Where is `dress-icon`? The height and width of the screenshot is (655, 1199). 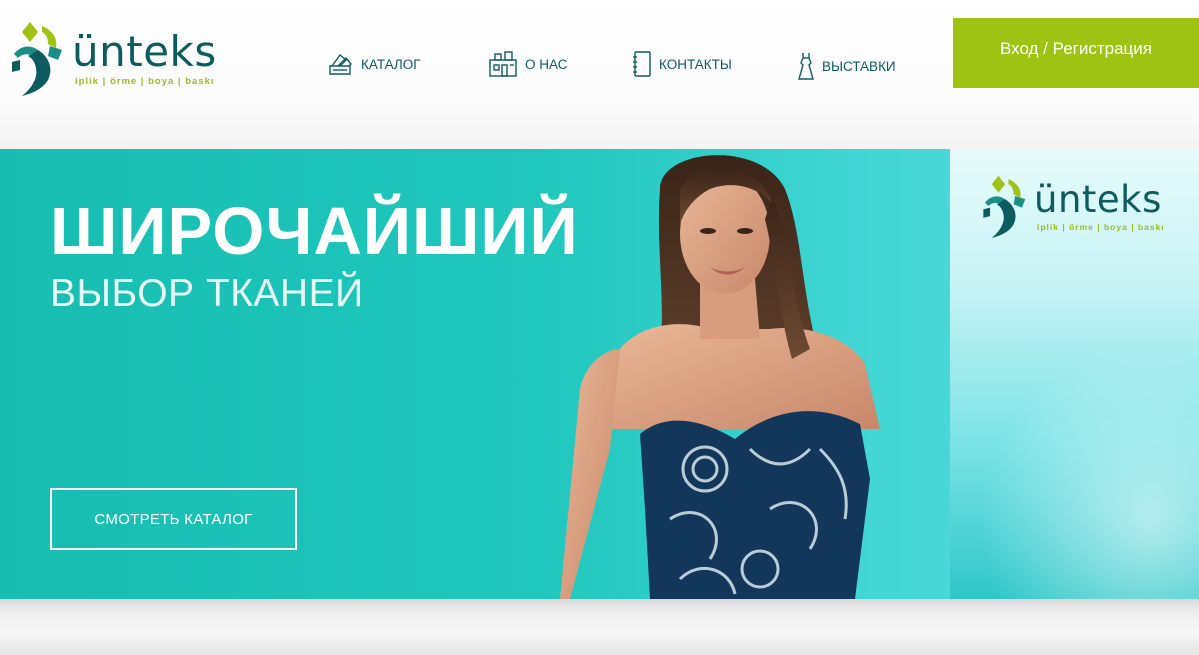 dress-icon is located at coordinates (806, 66).